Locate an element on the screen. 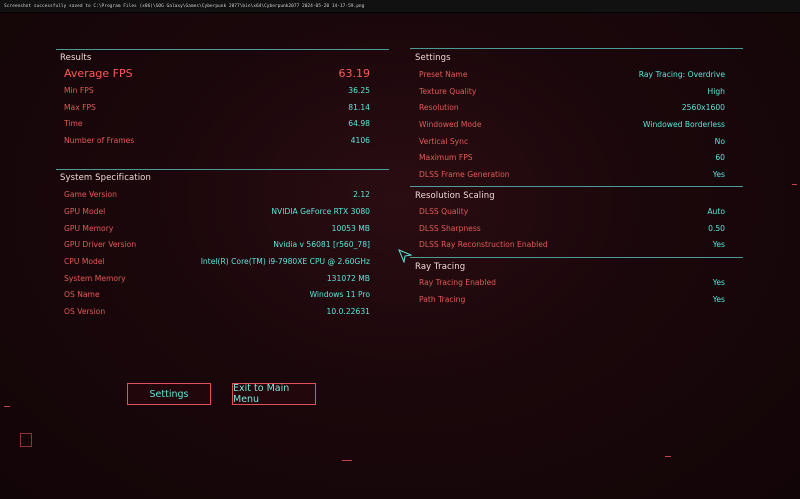 The height and width of the screenshot is (499, 800). game-version-value: 2.12 is located at coordinates (361, 194).